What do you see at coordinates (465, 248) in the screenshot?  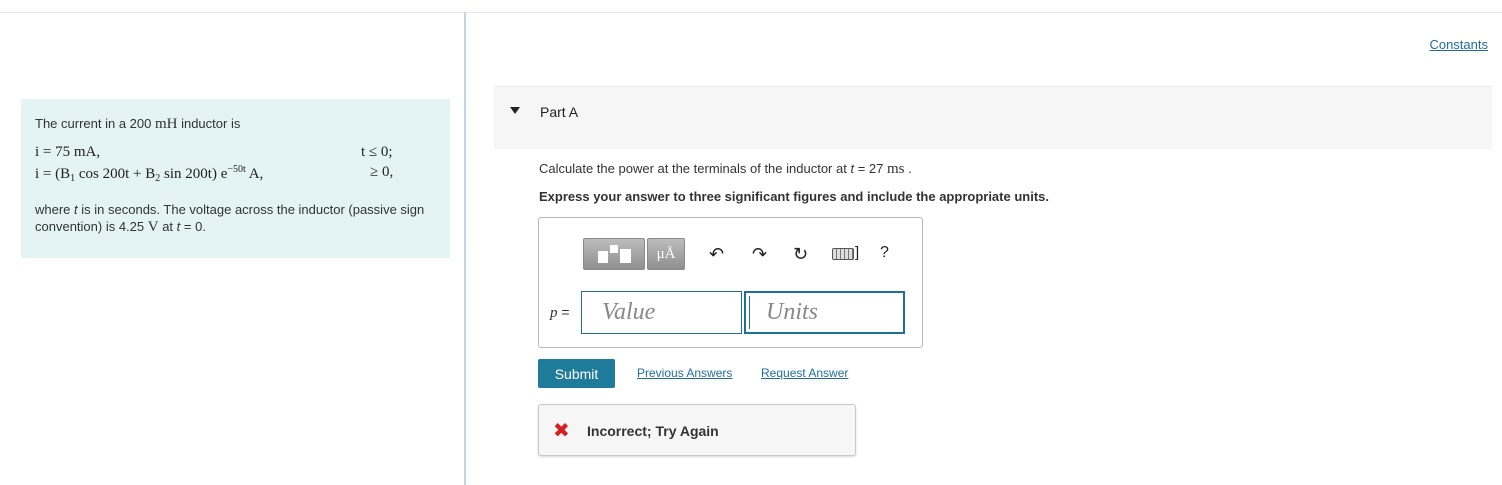 I see `column-divider` at bounding box center [465, 248].